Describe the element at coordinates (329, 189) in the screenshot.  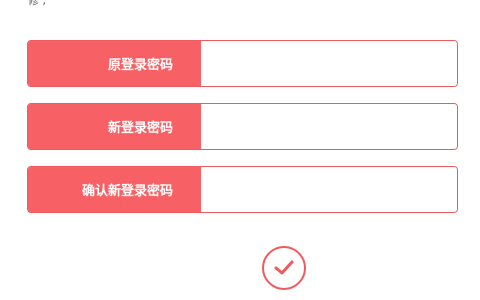
I see `confirm-password-input` at that location.